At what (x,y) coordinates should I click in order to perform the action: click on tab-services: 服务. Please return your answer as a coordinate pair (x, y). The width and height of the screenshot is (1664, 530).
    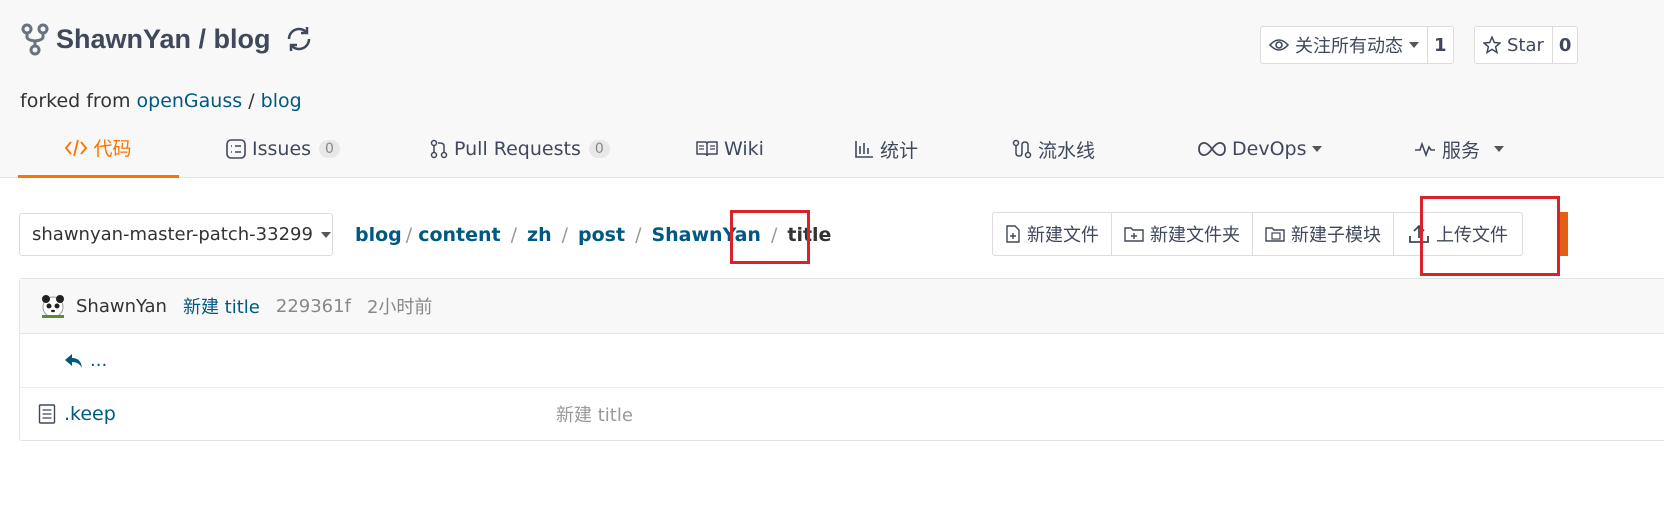
    Looking at the image, I should click on (1459, 149).